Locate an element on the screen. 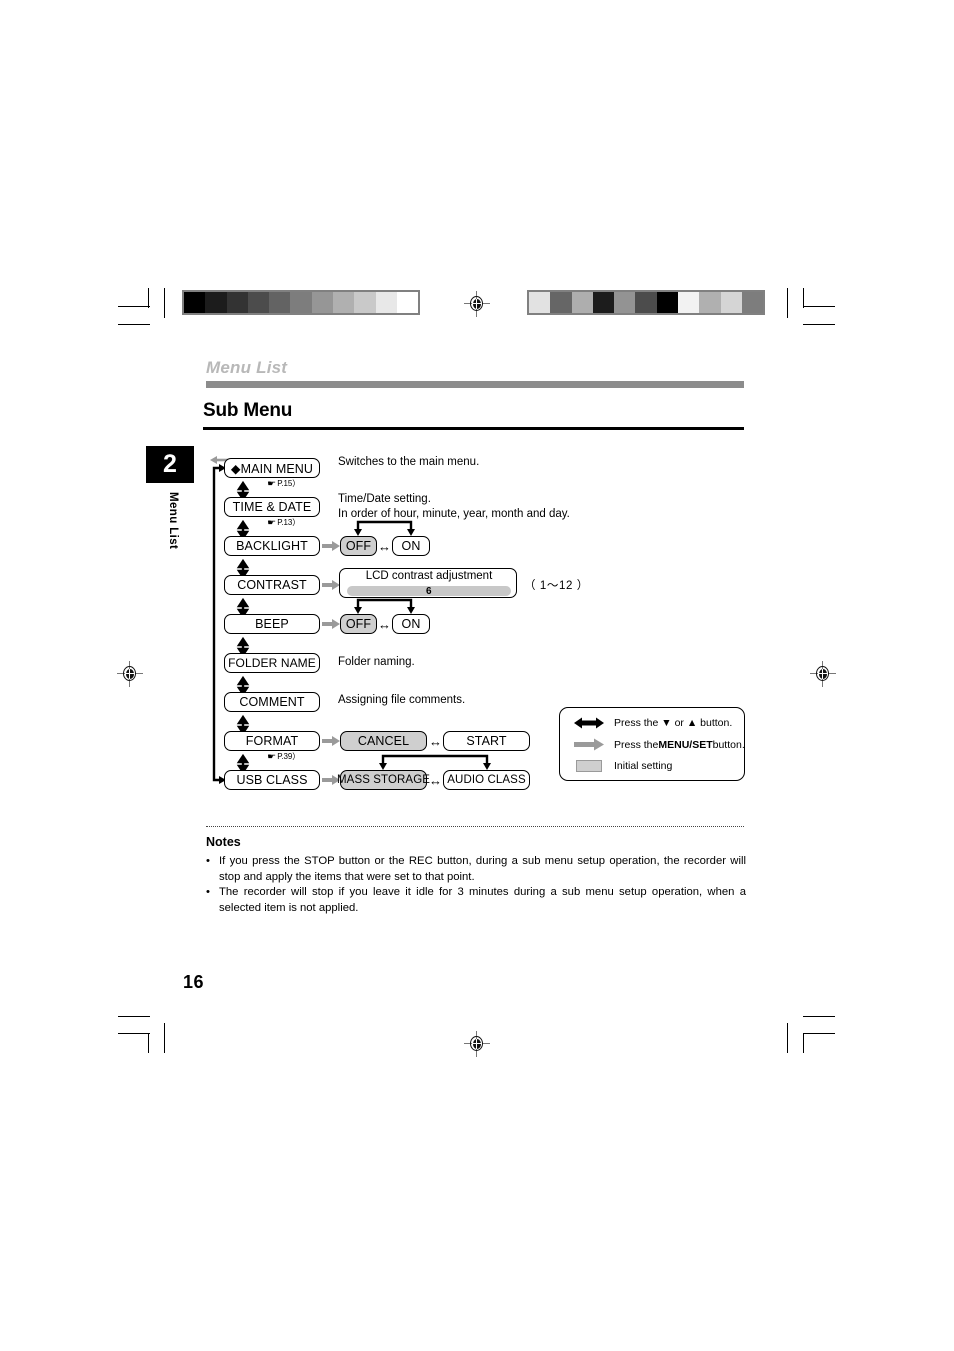  pageref-time-date: ☛ P.13） is located at coordinates (284, 522).